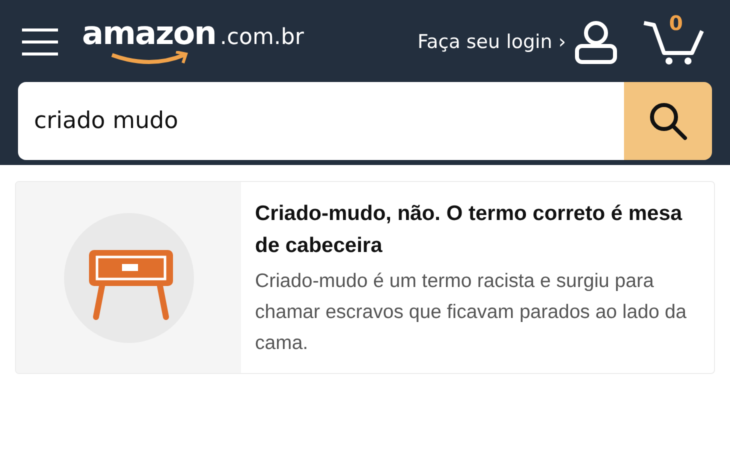 This screenshot has height=449, width=730. Describe the element at coordinates (469, 230) in the screenshot. I see `result-title: Criado-mudo, não. O termo correto é mesa de cabeceira` at that location.